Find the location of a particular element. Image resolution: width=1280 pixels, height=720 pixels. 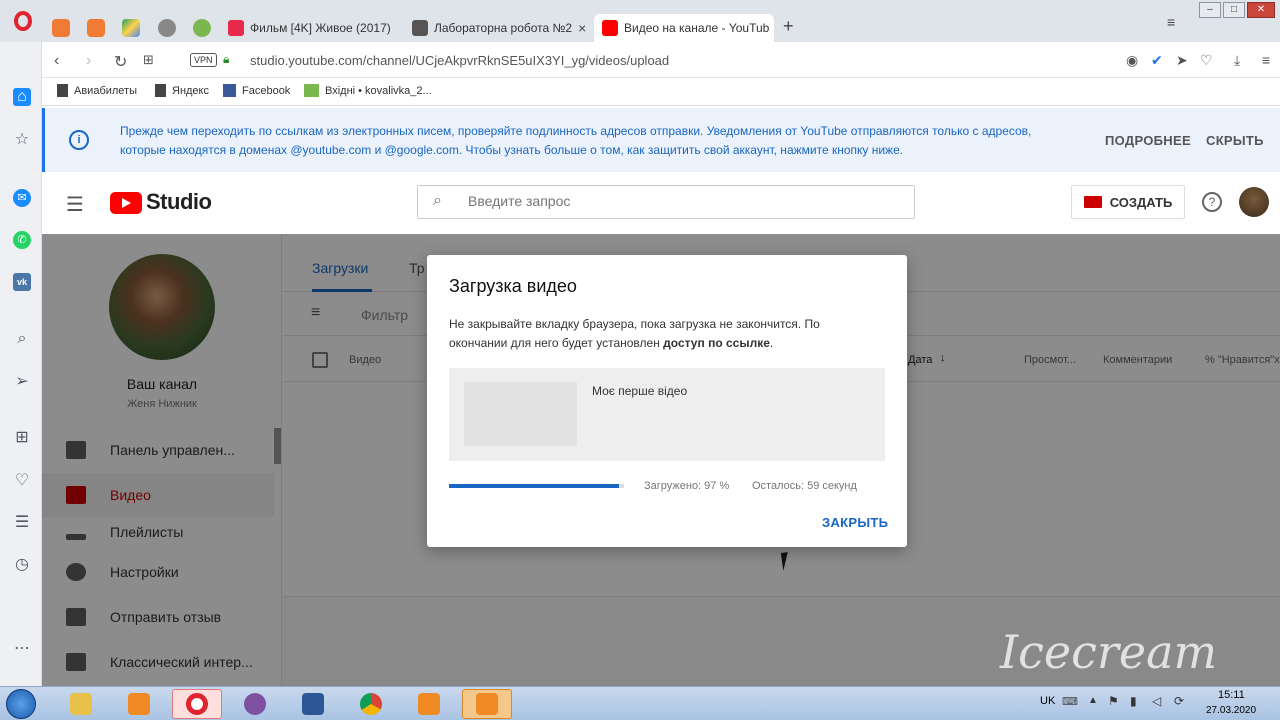

volume-icon: ◁ is located at coordinates (1156, 701).